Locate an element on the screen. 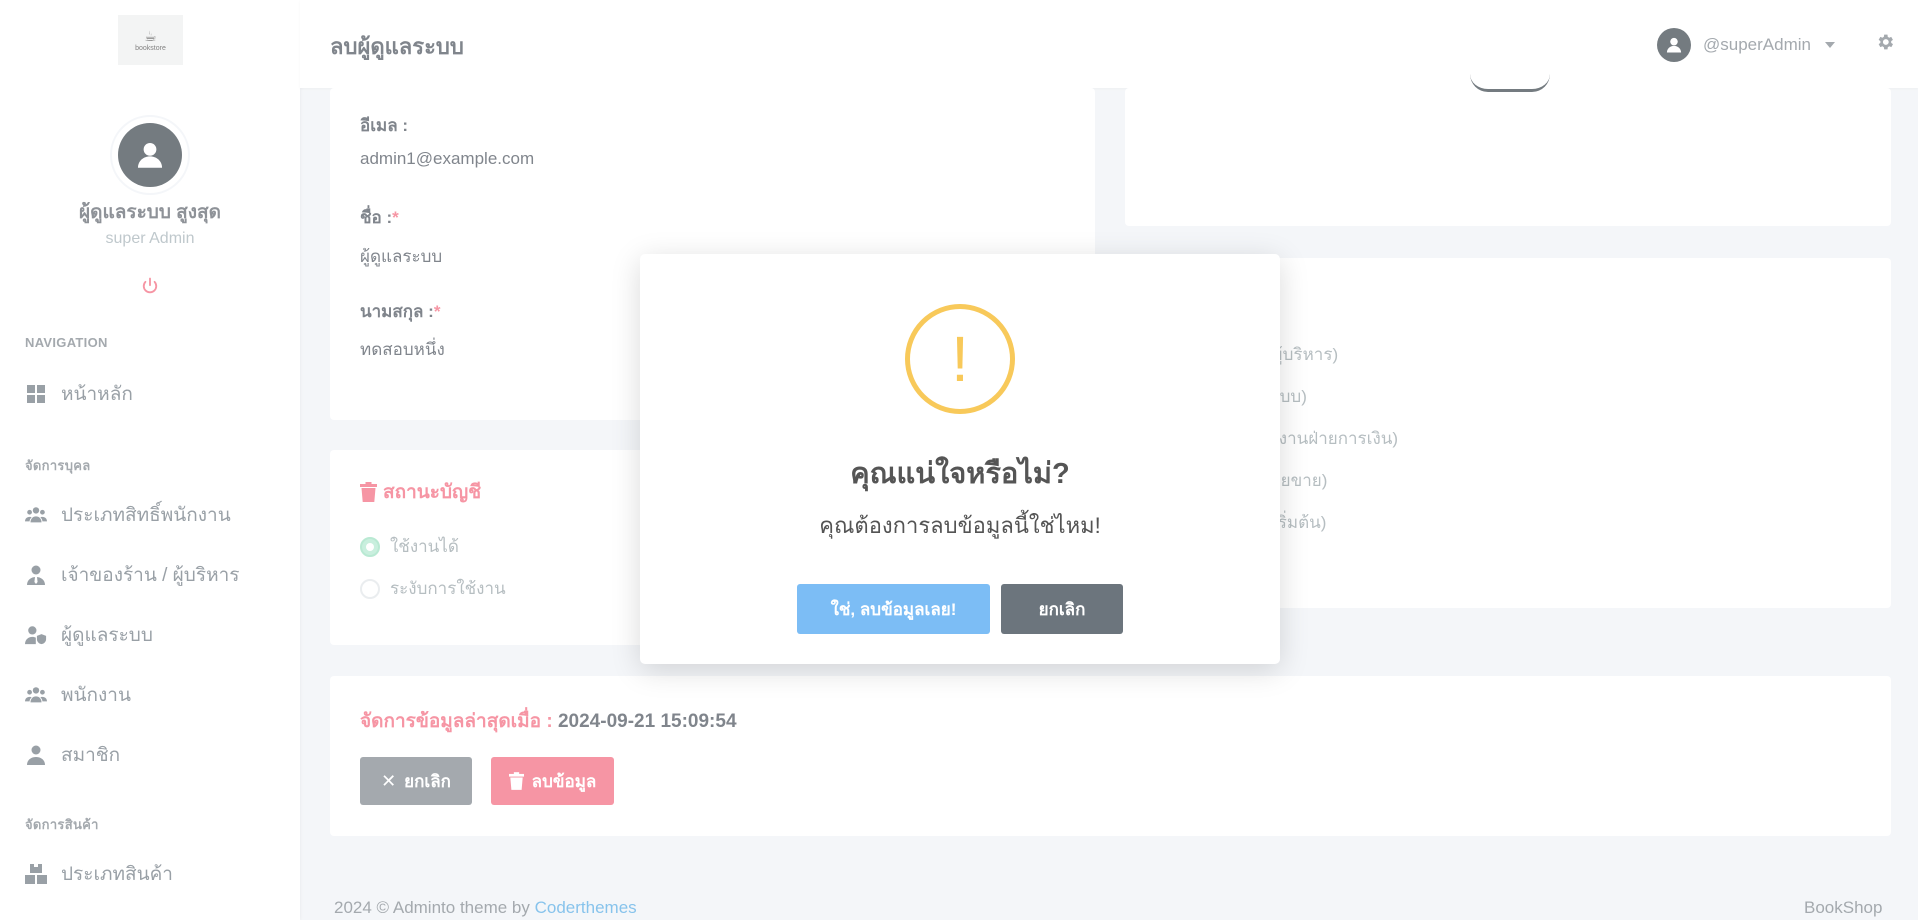 This screenshot has height=920, width=1918. dialog-cancel-button: ยกเลิก is located at coordinates (1062, 609).